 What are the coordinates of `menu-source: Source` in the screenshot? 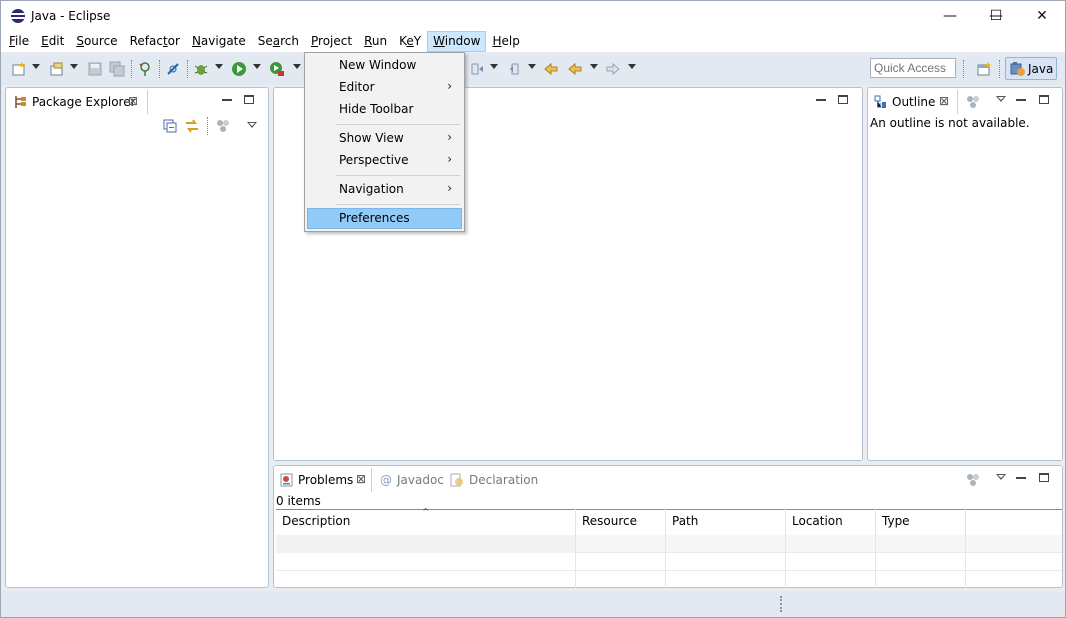 It's located at (96, 41).